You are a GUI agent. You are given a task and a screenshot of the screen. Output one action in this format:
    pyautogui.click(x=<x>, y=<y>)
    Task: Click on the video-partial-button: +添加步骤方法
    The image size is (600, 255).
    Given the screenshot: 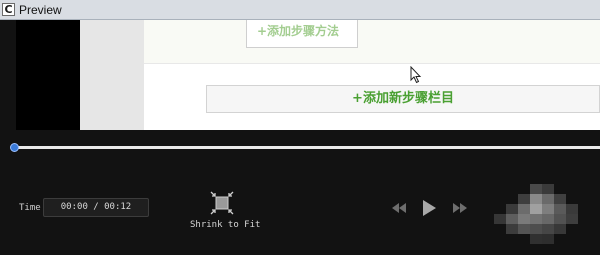 What is the action you would take?
    pyautogui.click(x=302, y=34)
    